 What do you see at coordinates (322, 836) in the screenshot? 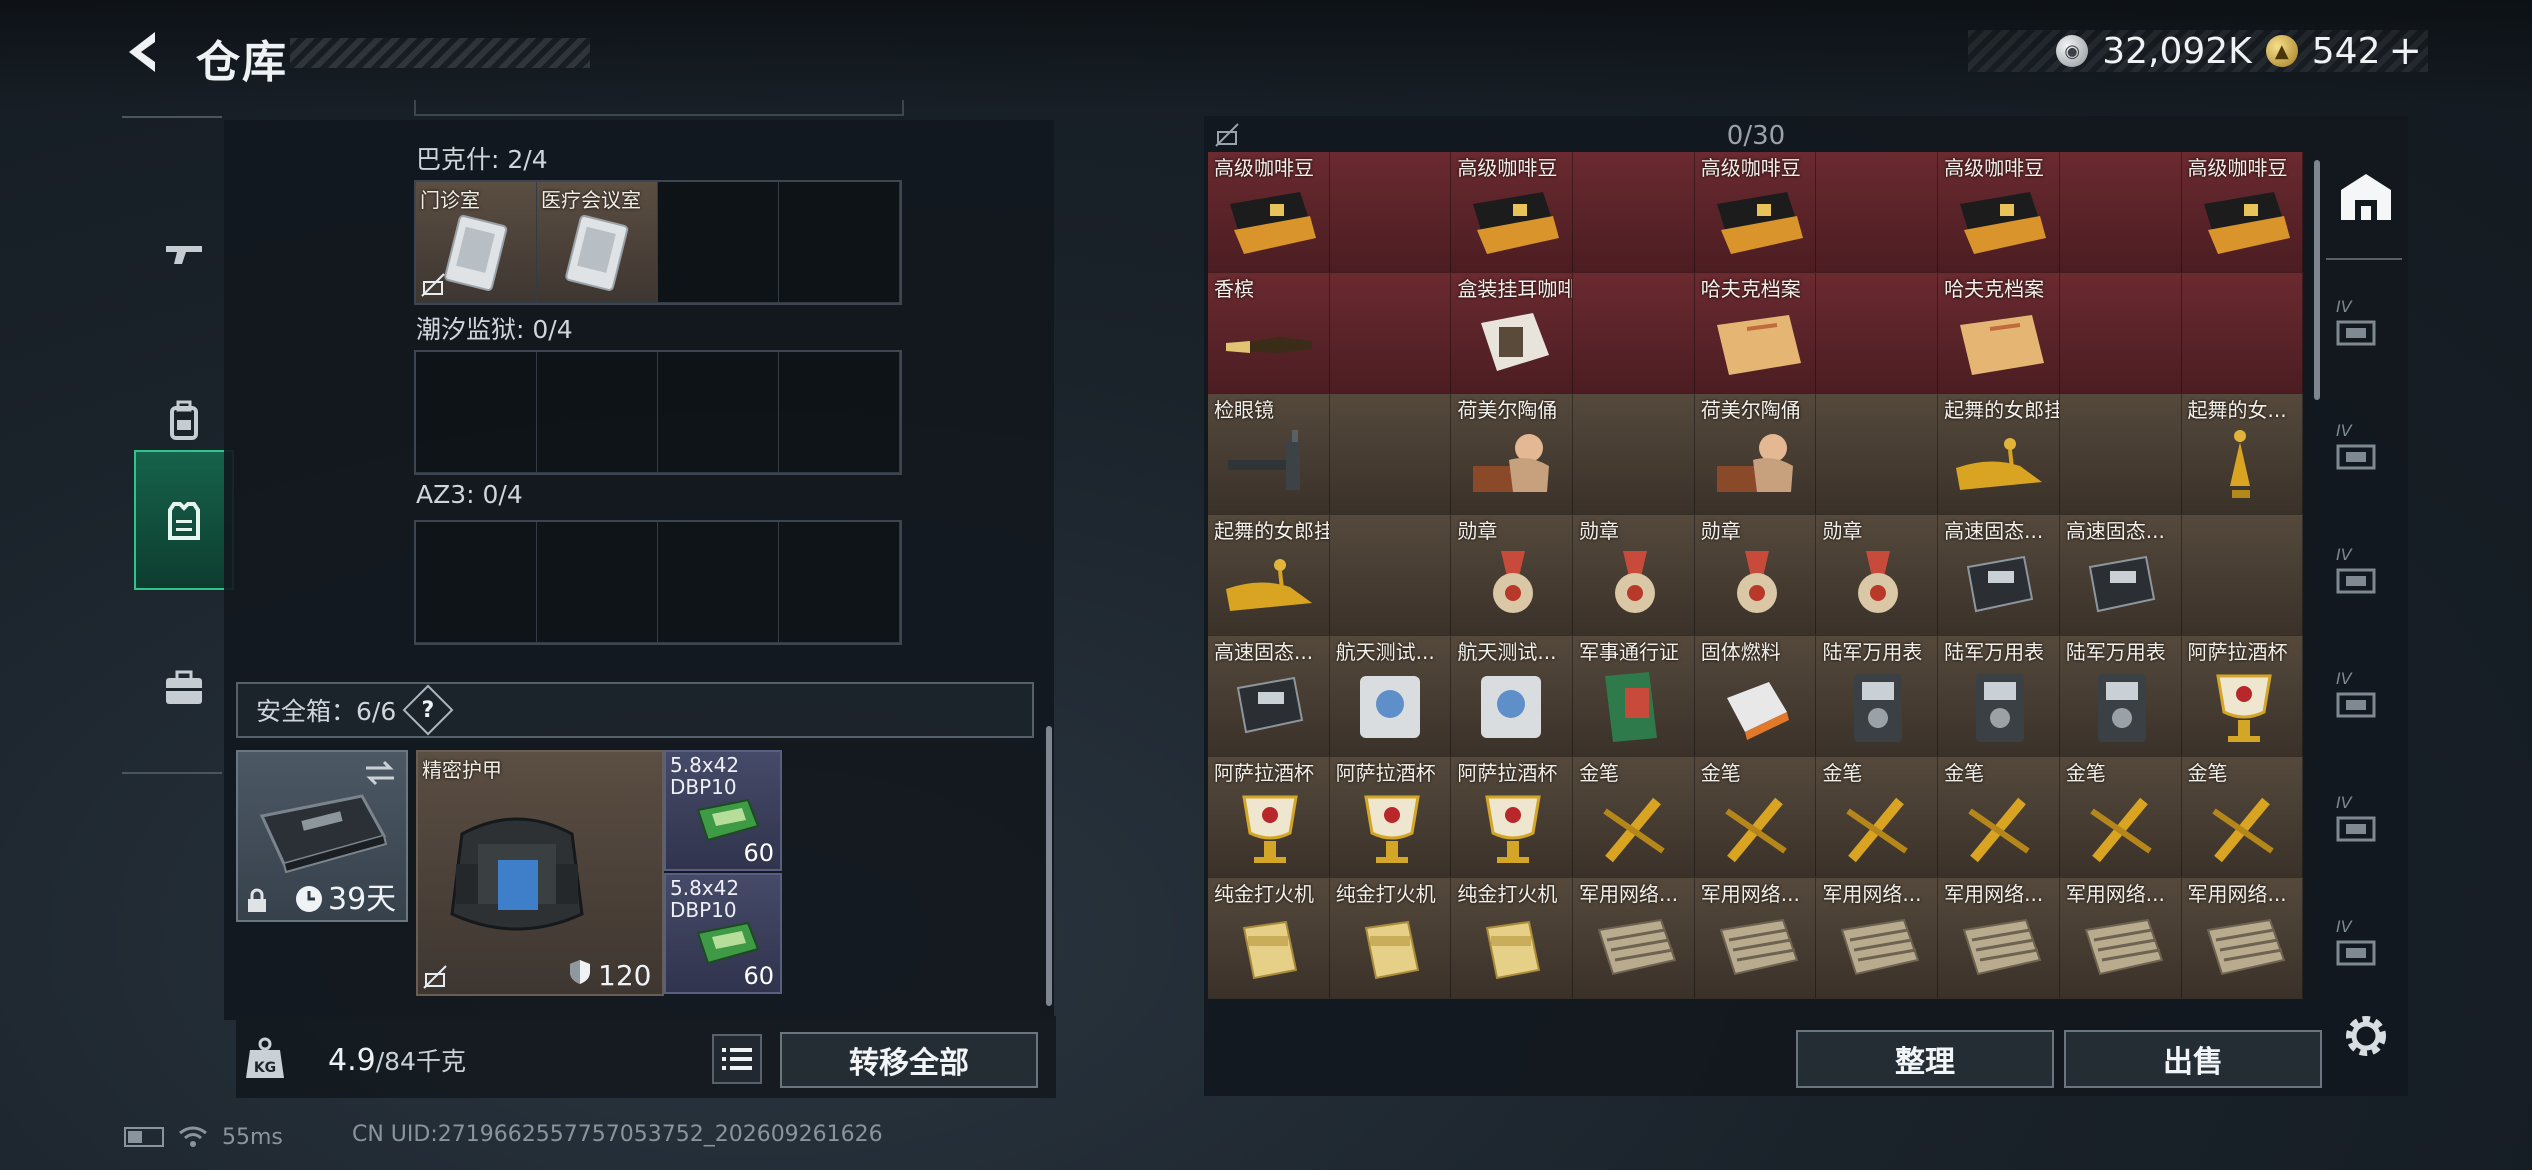
I see `safe-case-card: 39天` at bounding box center [322, 836].